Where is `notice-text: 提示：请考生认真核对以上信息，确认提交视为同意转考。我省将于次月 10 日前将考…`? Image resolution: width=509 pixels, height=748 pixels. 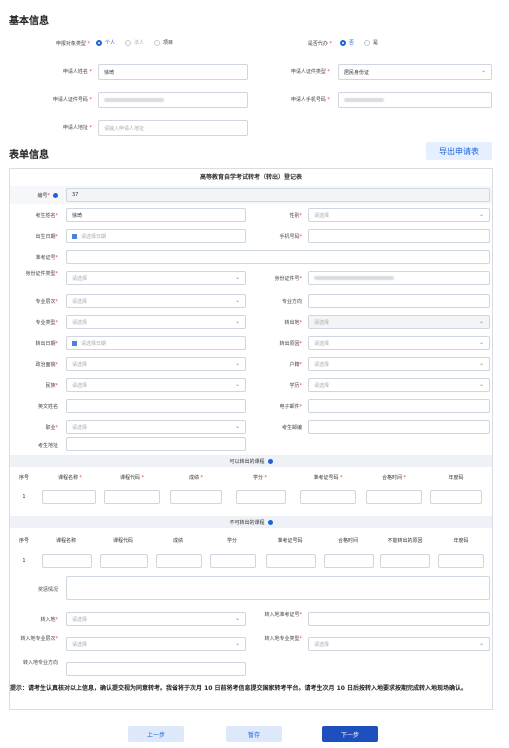 notice-text: 提示：请考生认真核对以上信息，确认提交视为同意转考。我省将于次月 10 日前将考… is located at coordinates (239, 688).